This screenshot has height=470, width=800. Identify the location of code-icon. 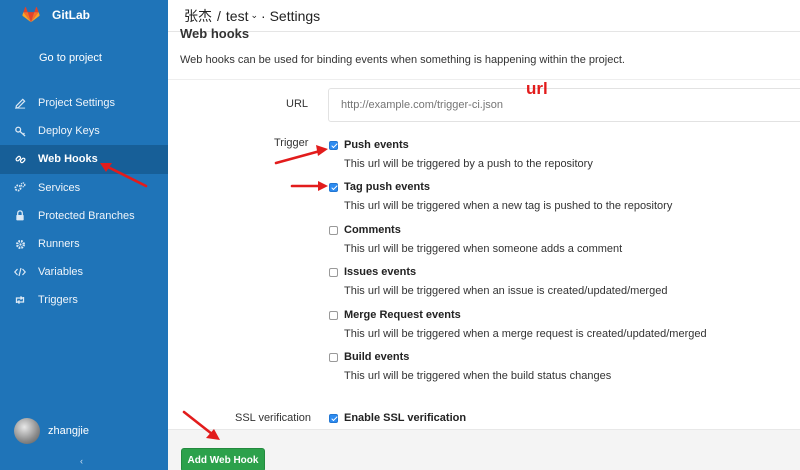
(20, 272).